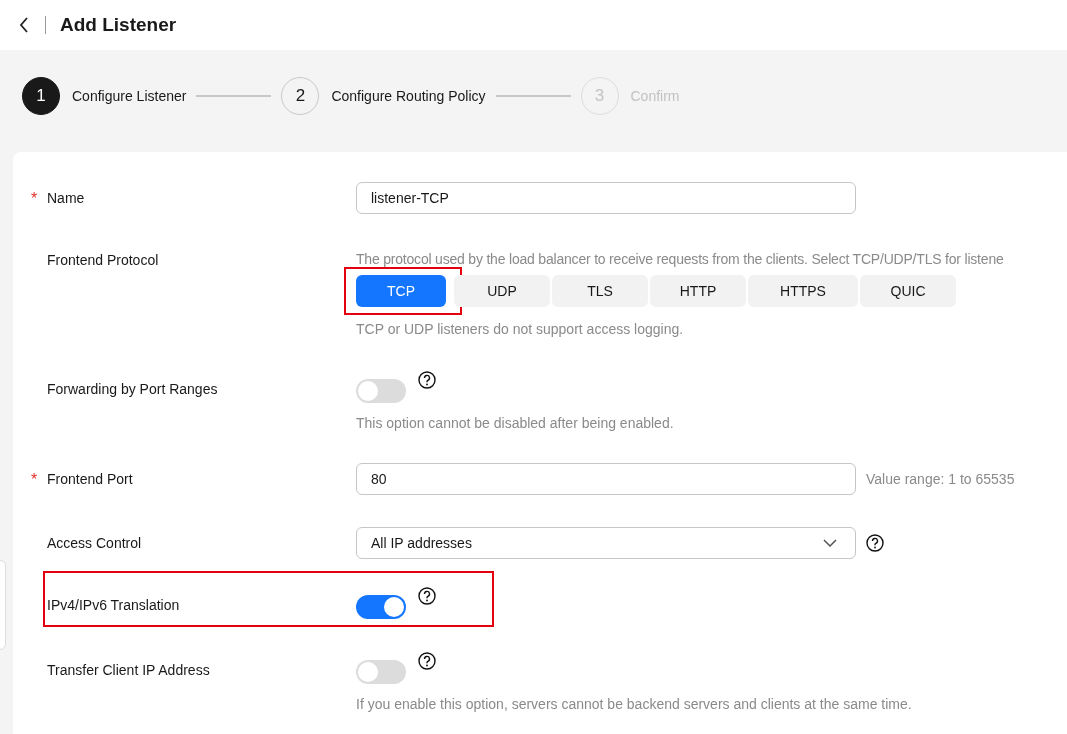  I want to click on protocol-option: HTTP, so click(698, 291).